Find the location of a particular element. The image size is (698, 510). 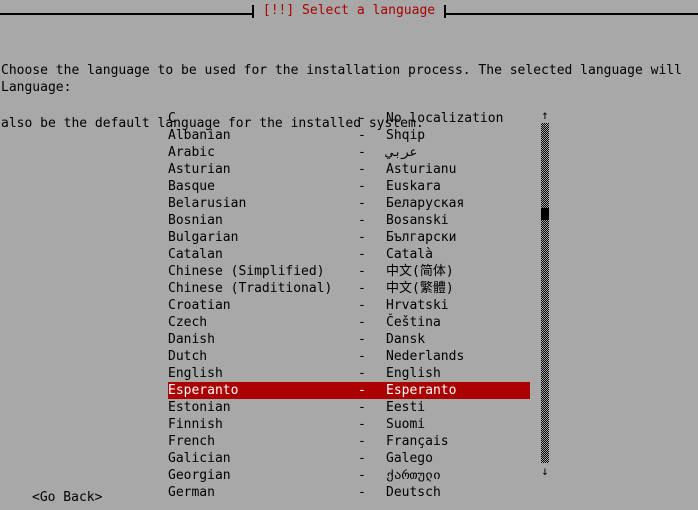

language-name-native: English is located at coordinates (413, 373).